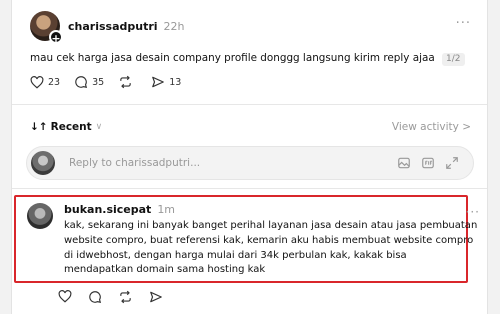 This screenshot has width=500, height=314. I want to click on reply-tools, so click(428, 163).